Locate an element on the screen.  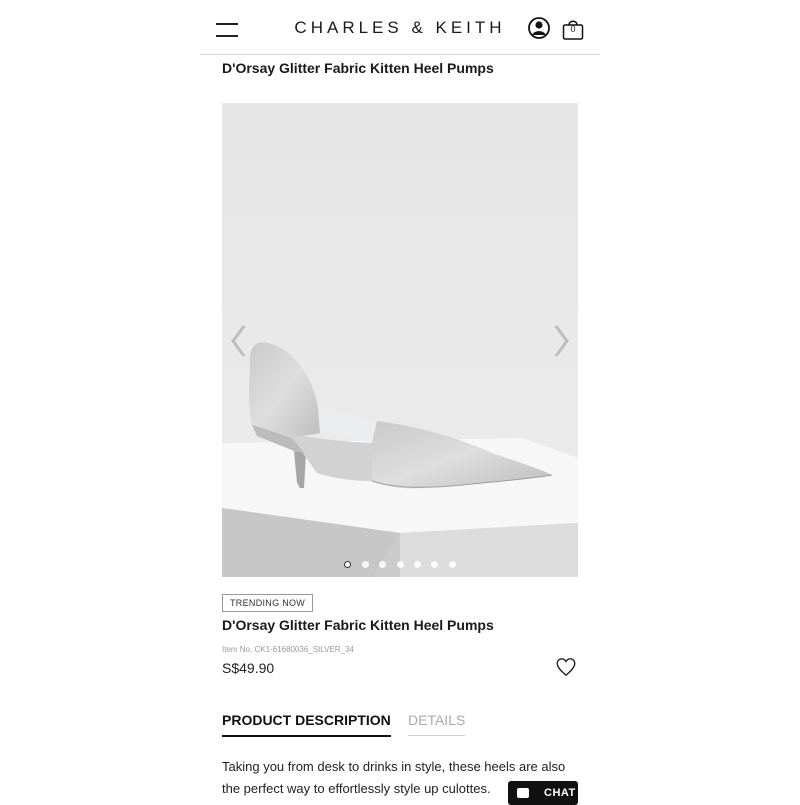
chevron-left-icon is located at coordinates (238, 341).